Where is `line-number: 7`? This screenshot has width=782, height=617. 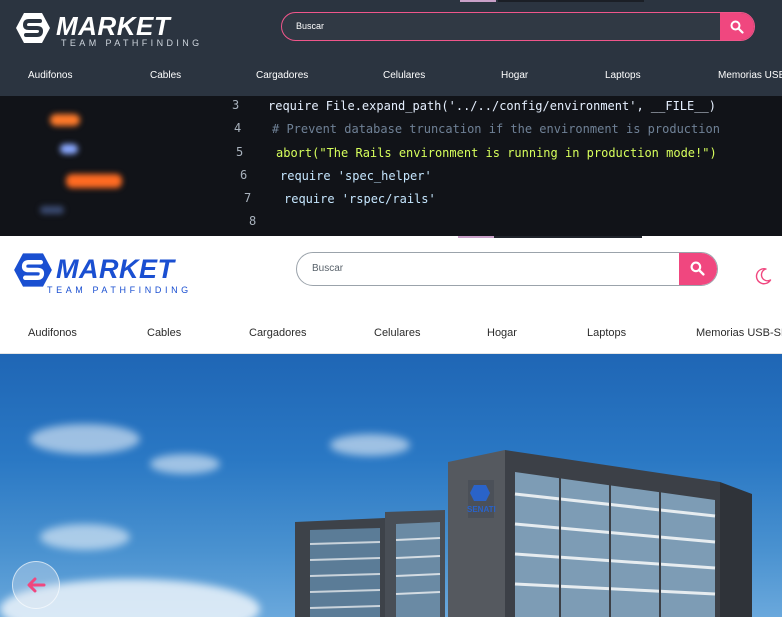
line-number: 7 is located at coordinates (248, 198).